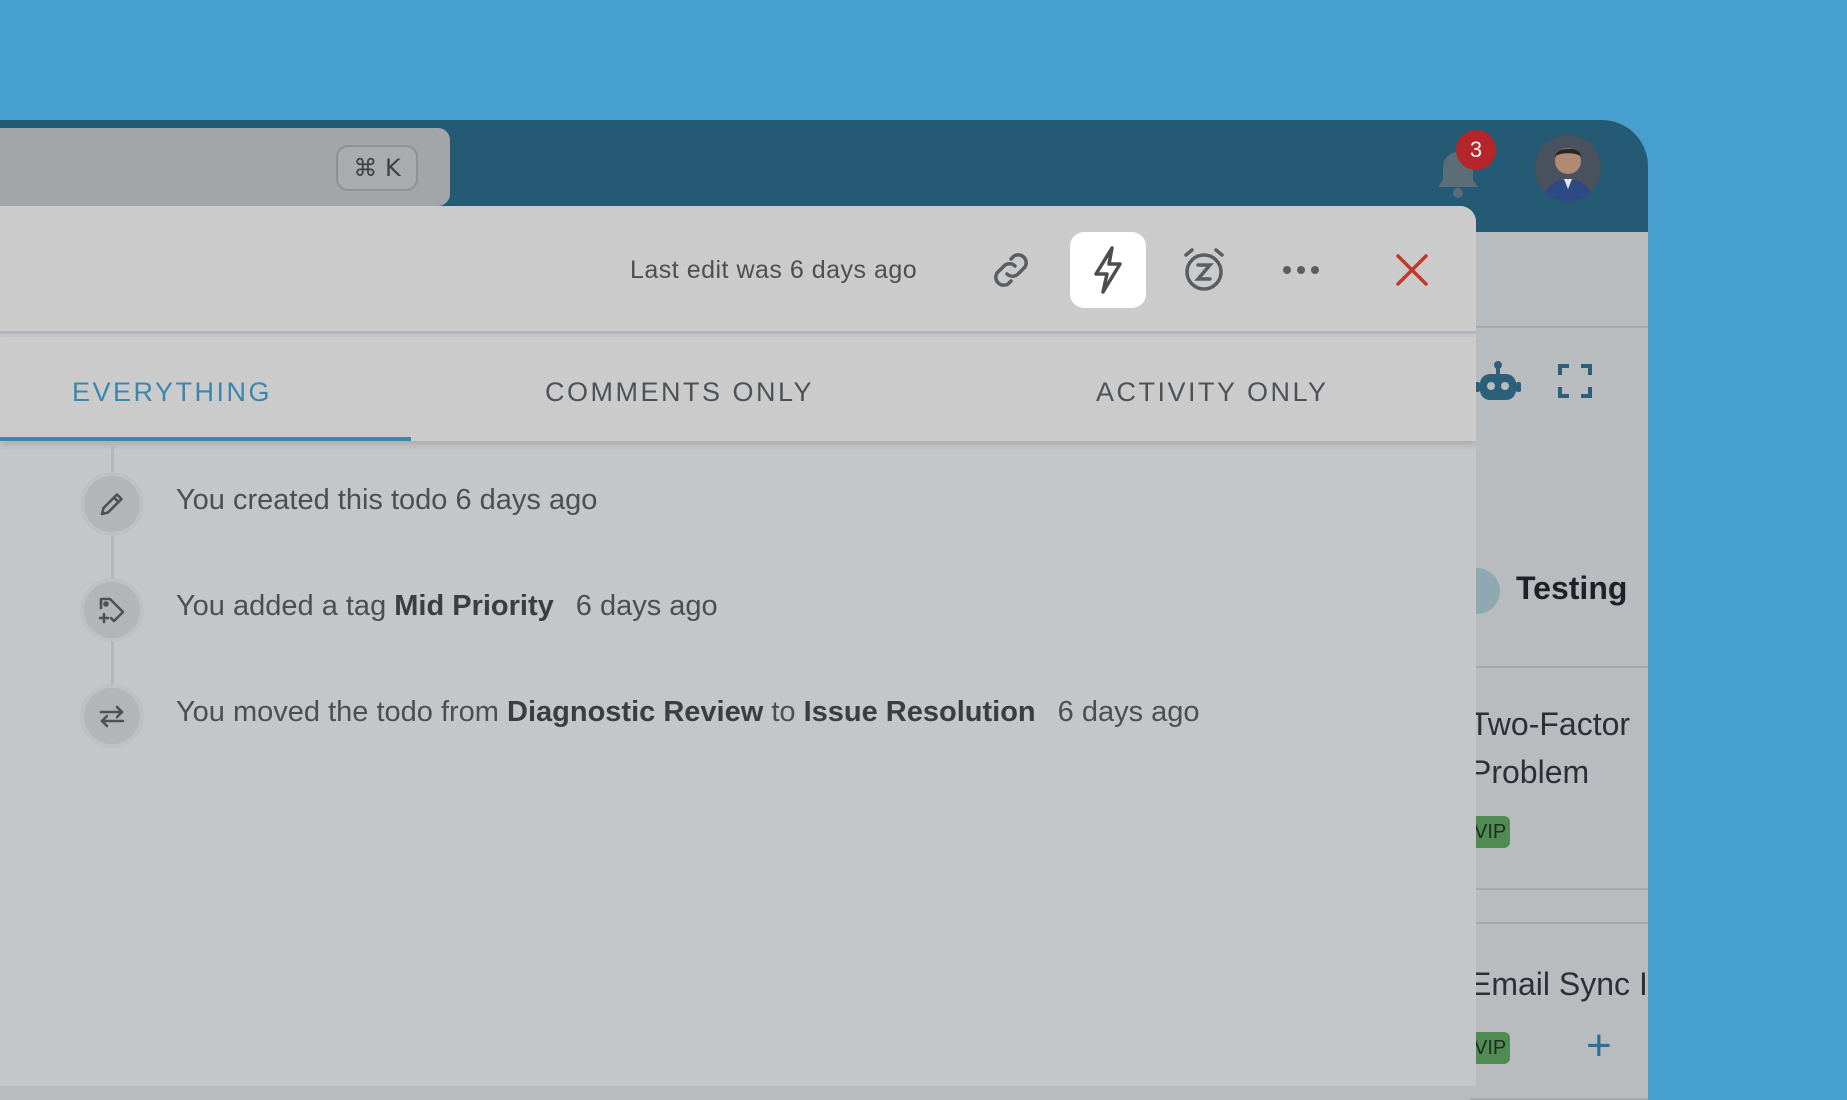 This screenshot has height=1100, width=1847. Describe the element at coordinates (635, 712) in the screenshot. I see `event-from-stage: Diagnostic Review` at that location.